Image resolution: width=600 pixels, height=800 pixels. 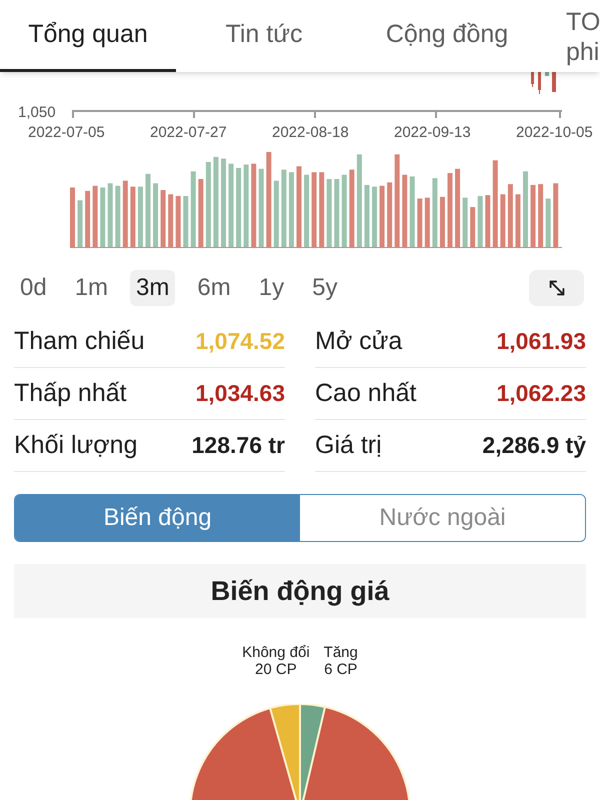 What do you see at coordinates (300, 591) in the screenshot?
I see `section-title: Biến động giá` at bounding box center [300, 591].